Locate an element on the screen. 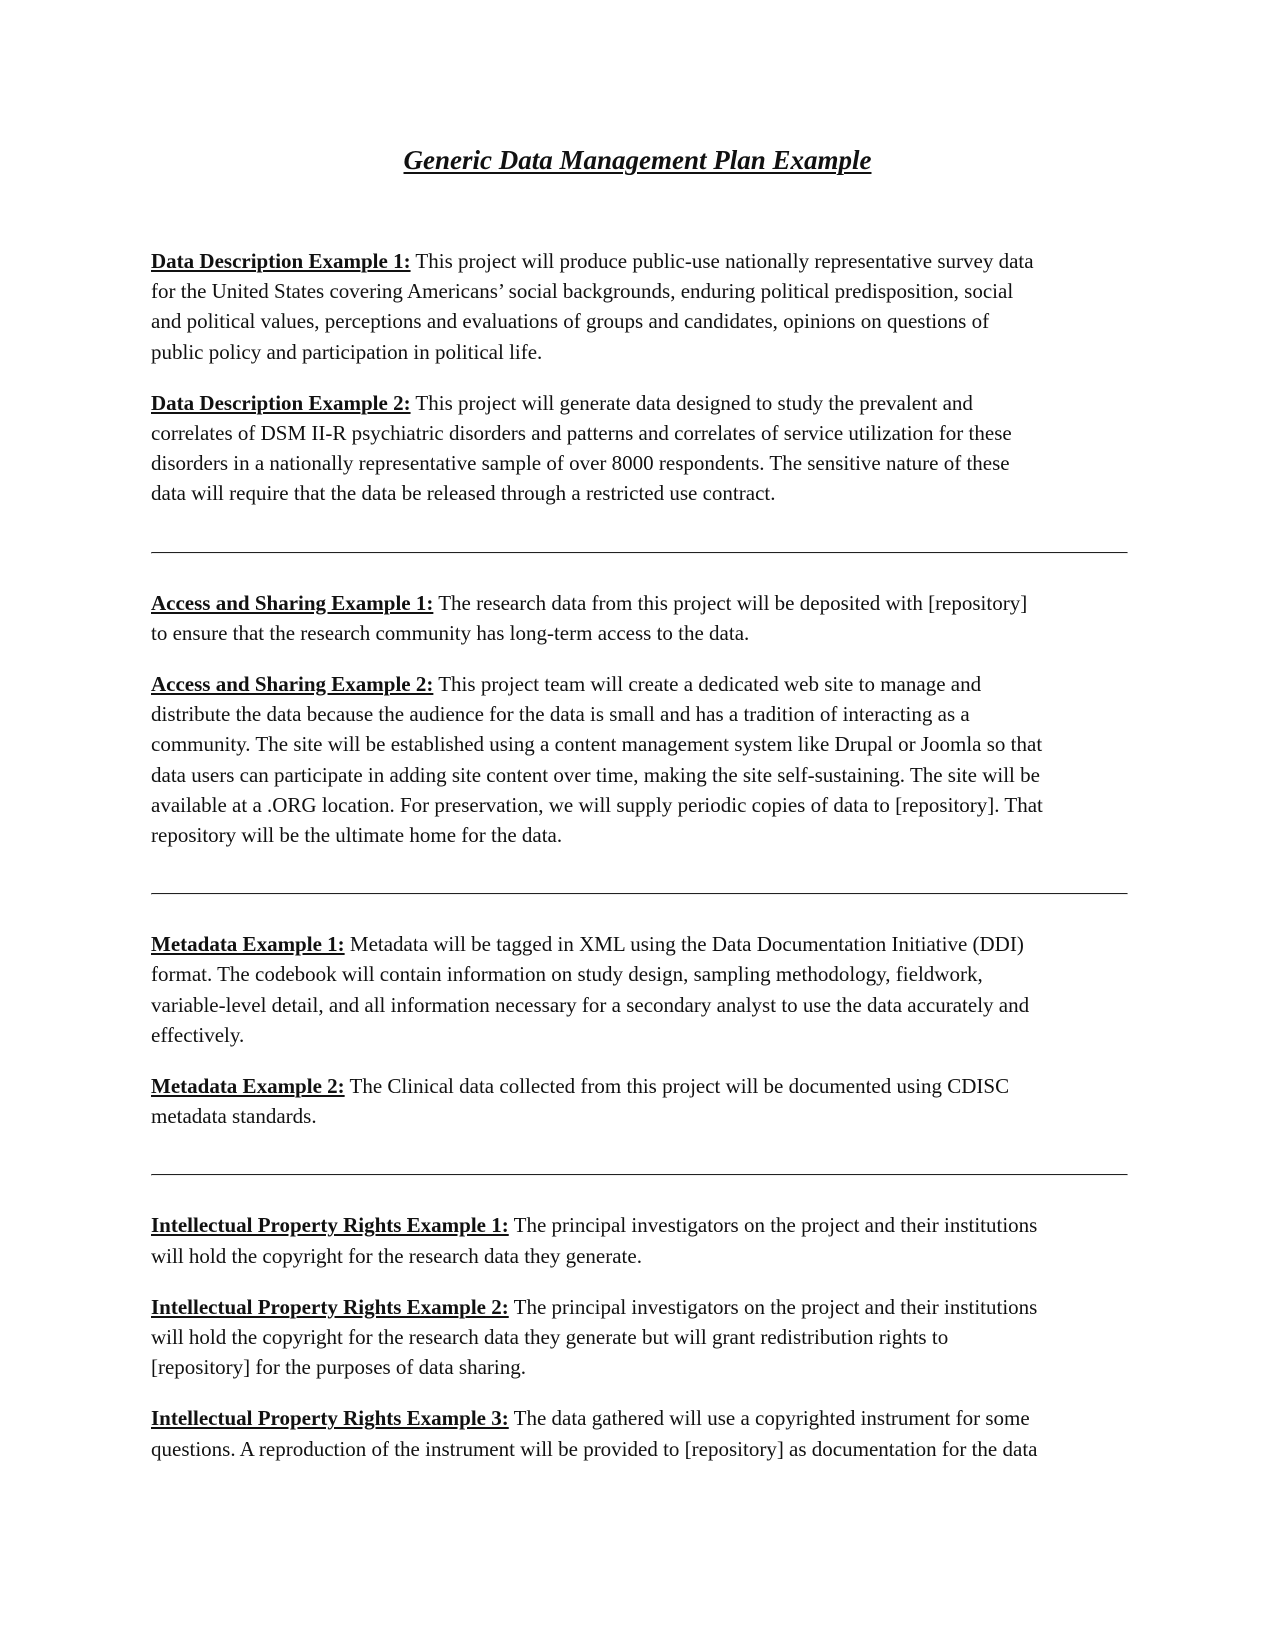 The image size is (1275, 1651). example-label: Intellectual Property Rights Example 1: is located at coordinates (330, 1225).